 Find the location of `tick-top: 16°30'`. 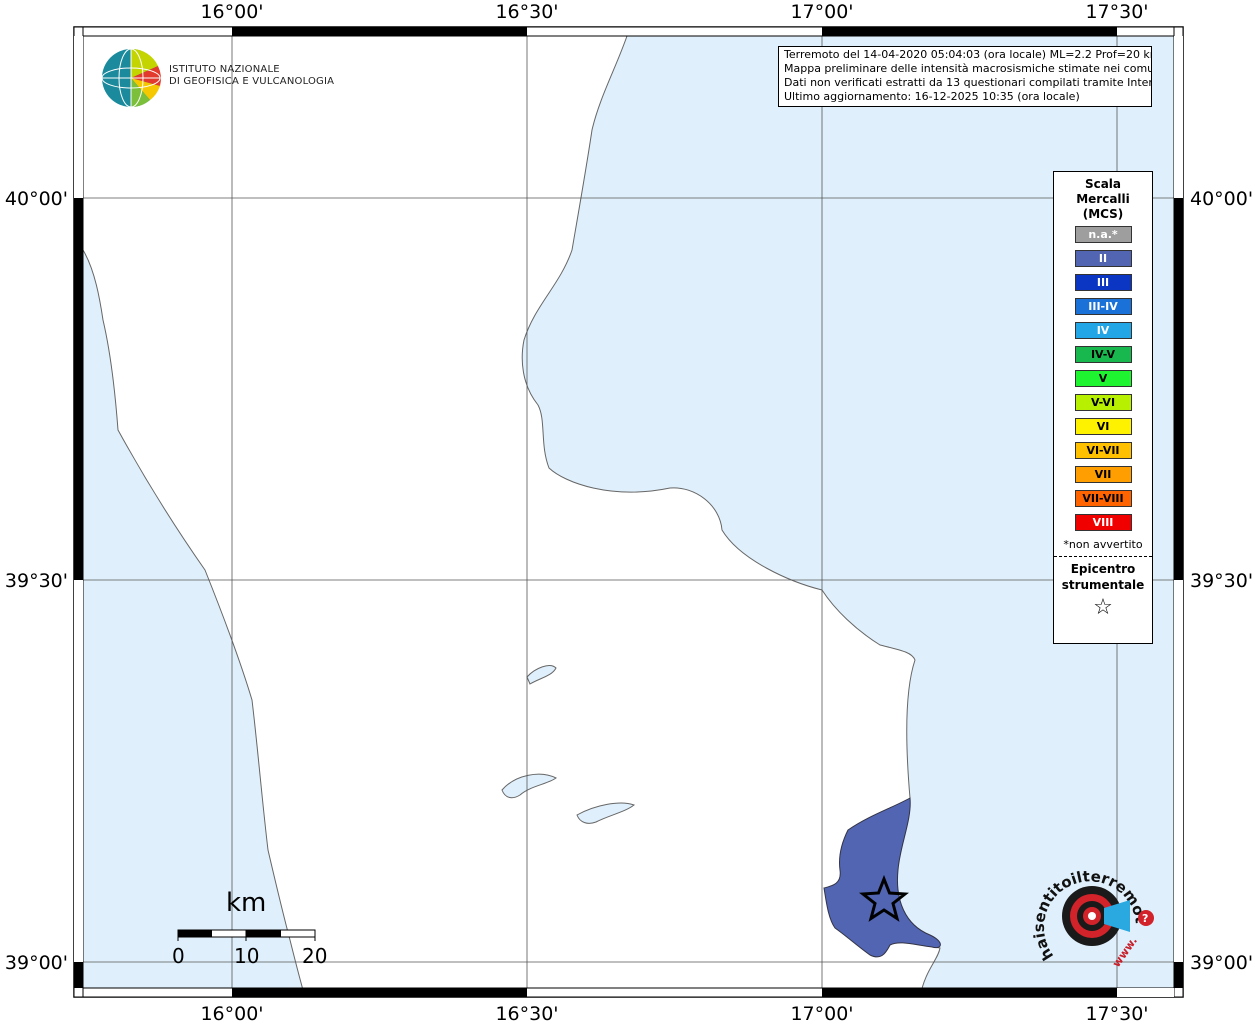

tick-top: 16°30' is located at coordinates (526, 12).